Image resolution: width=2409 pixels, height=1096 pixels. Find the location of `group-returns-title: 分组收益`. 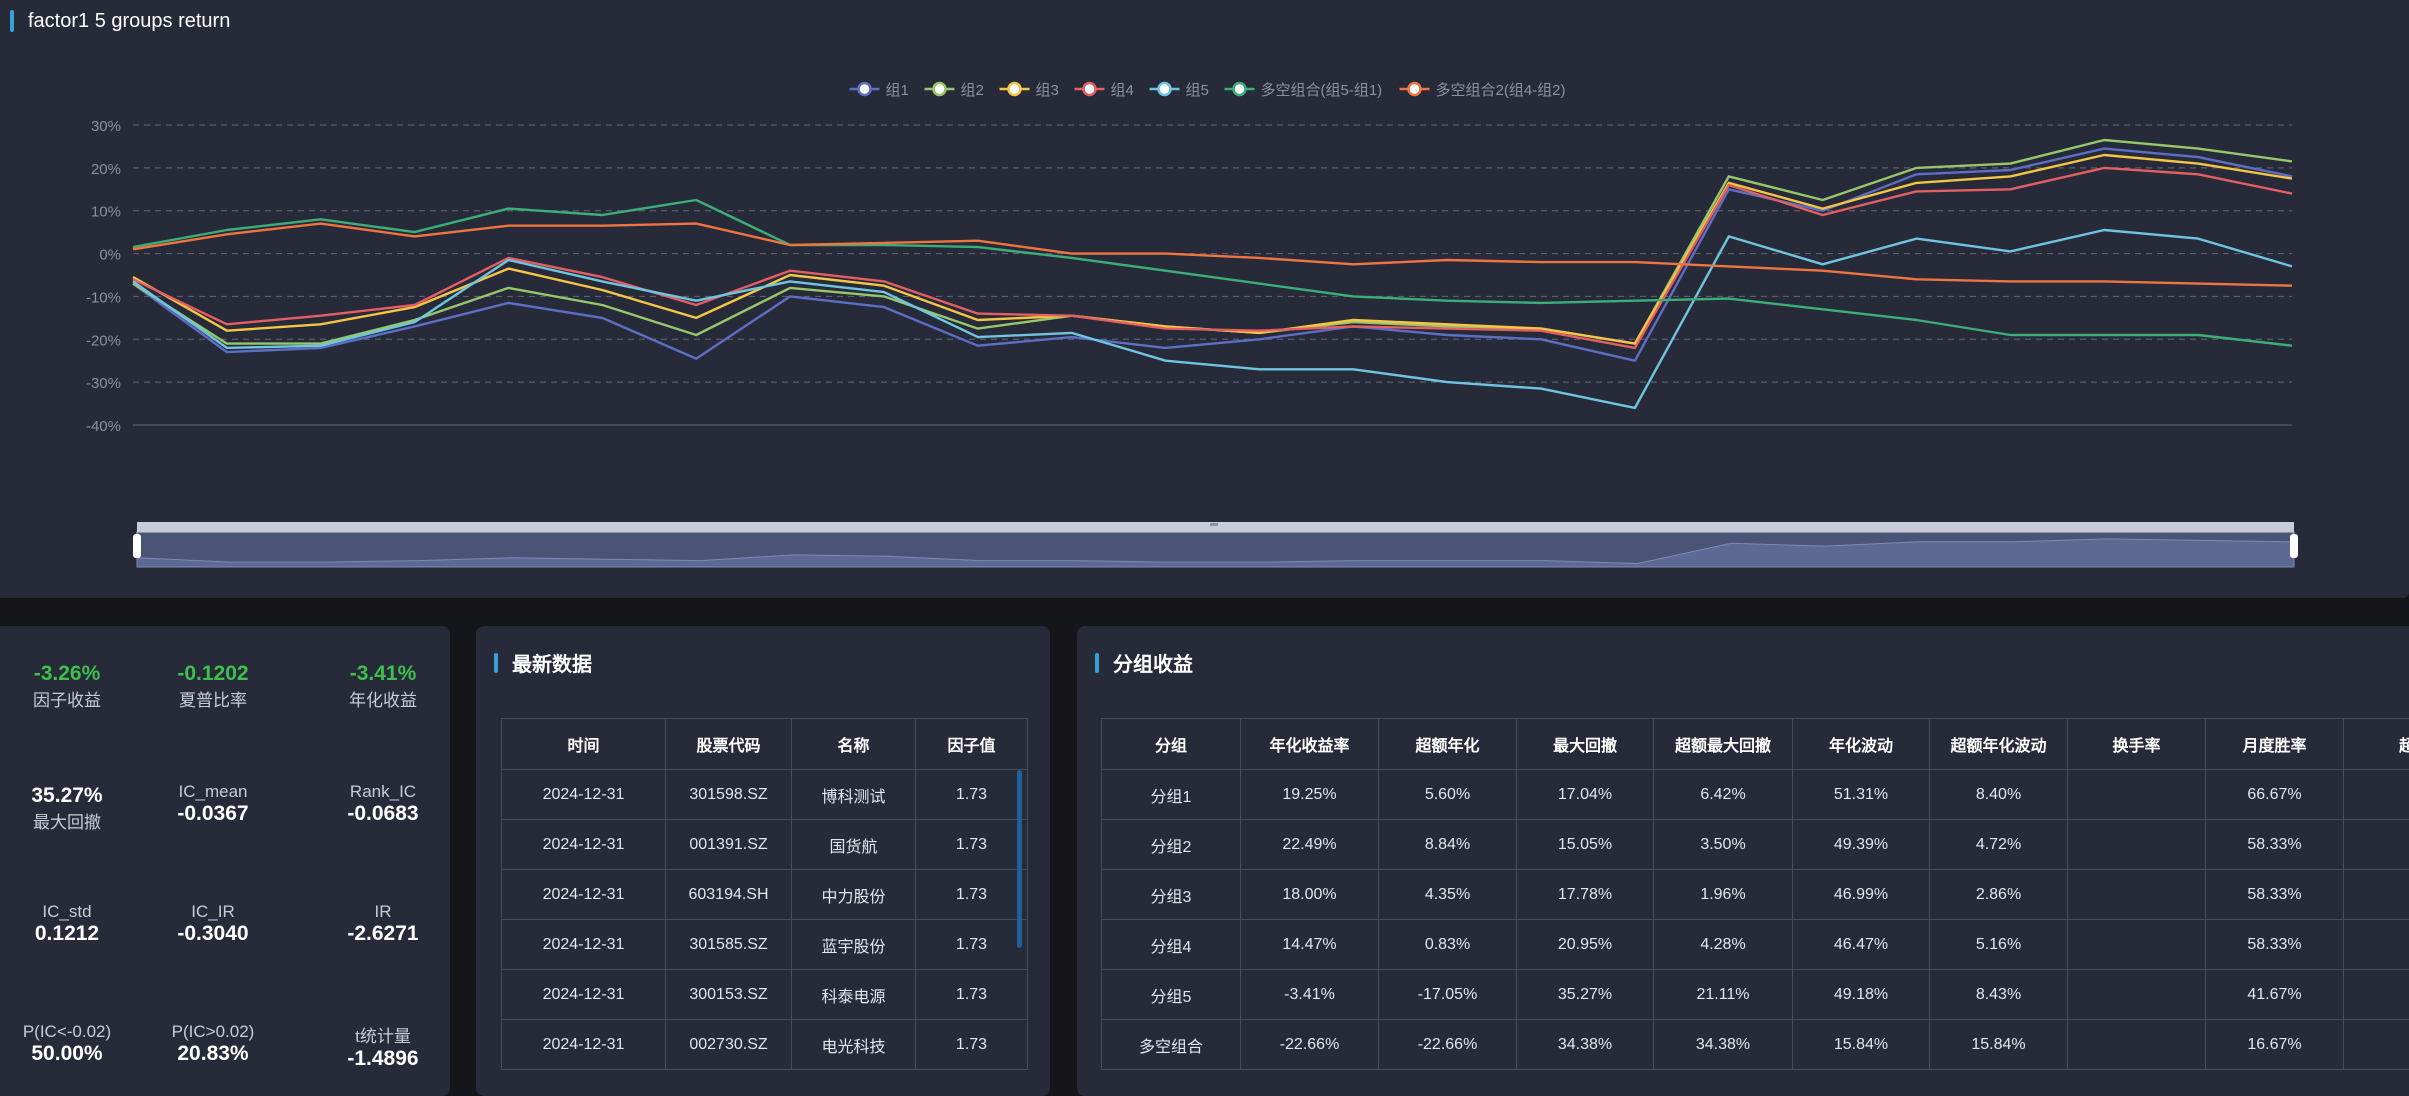

group-returns-title: 分组收益 is located at coordinates (1153, 662).